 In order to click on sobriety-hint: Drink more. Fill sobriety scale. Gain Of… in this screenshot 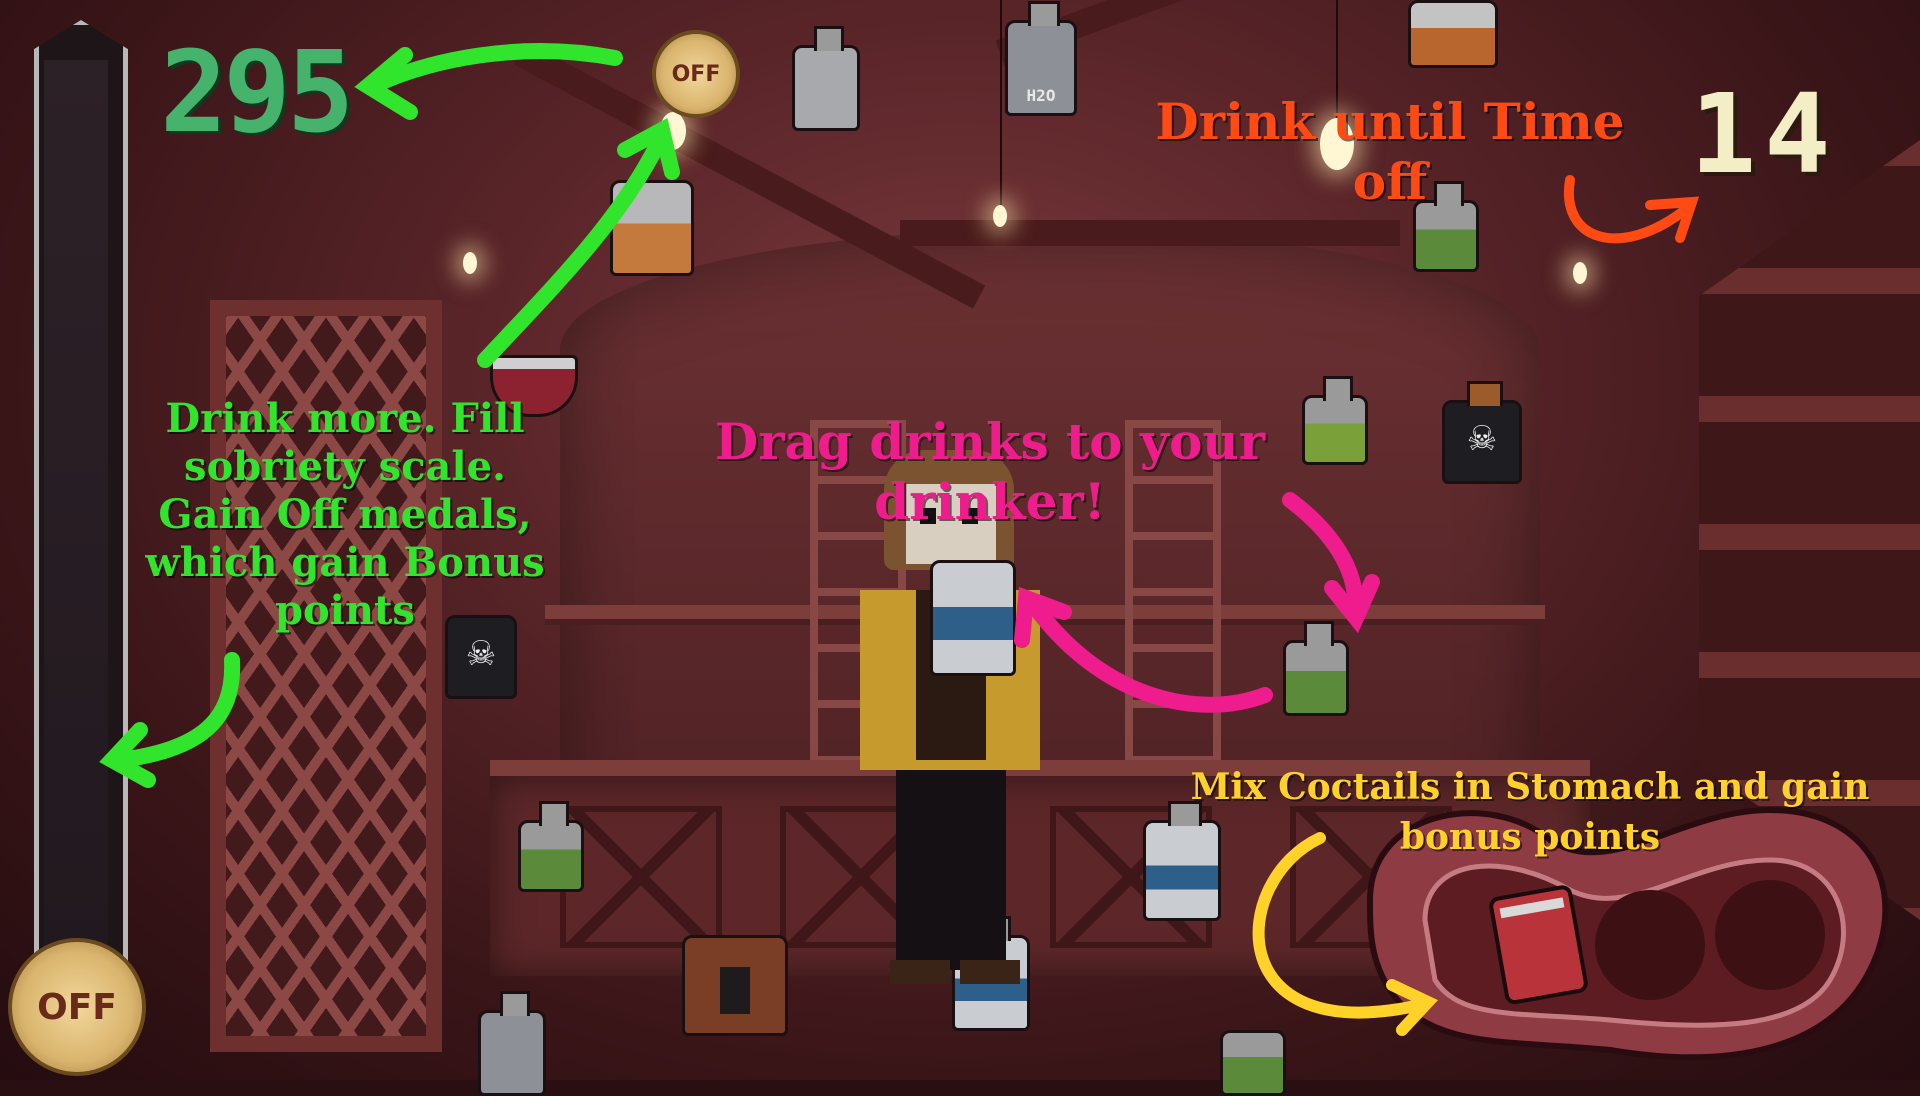, I will do `click(345, 514)`.